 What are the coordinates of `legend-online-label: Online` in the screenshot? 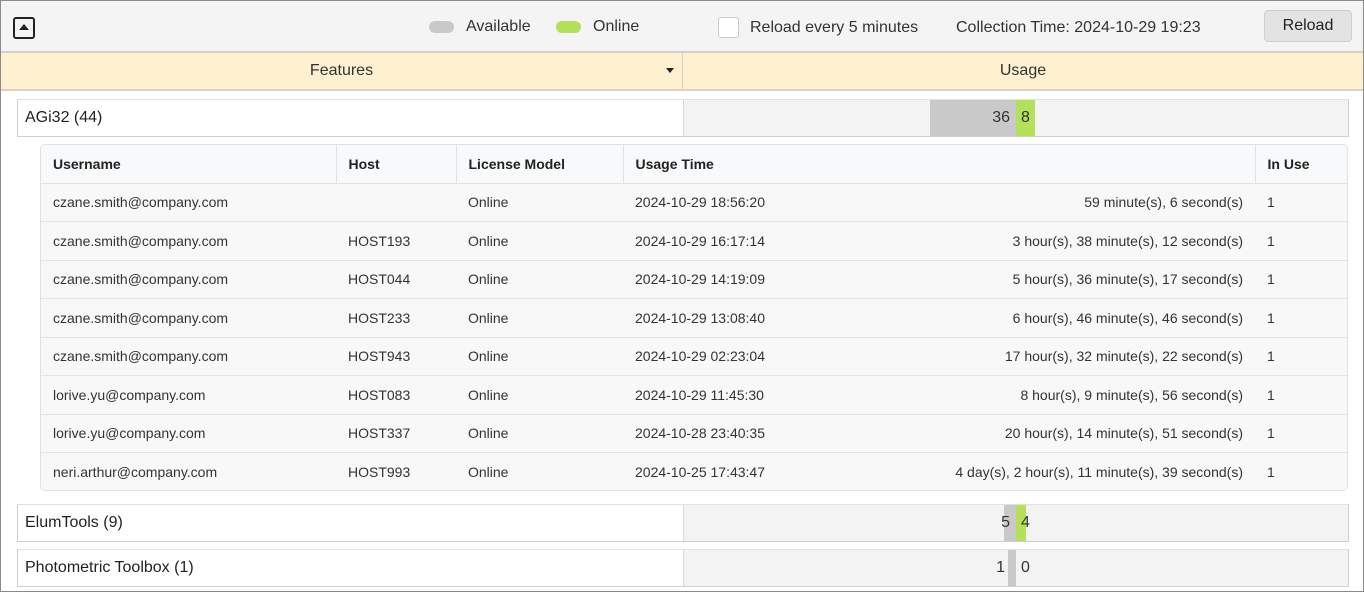 It's located at (616, 26).